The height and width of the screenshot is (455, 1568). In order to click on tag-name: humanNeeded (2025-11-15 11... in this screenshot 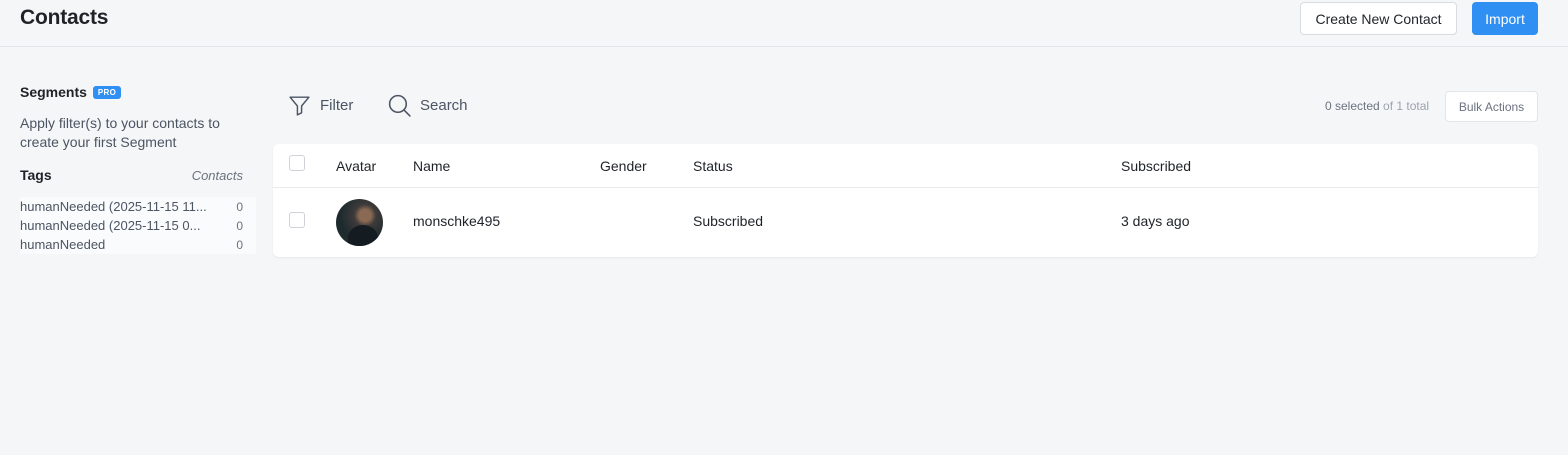, I will do `click(113, 206)`.